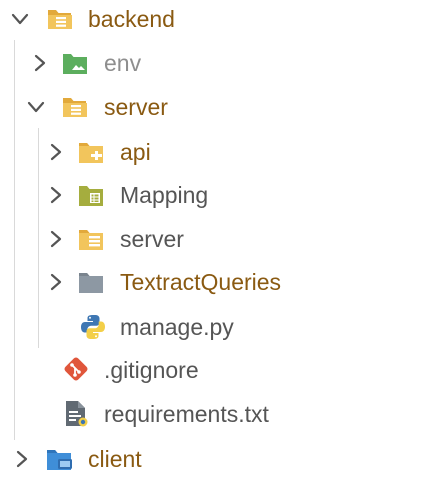 This screenshot has width=436, height=482. I want to click on tree-item-gitignore: .gitignore, so click(218, 370).